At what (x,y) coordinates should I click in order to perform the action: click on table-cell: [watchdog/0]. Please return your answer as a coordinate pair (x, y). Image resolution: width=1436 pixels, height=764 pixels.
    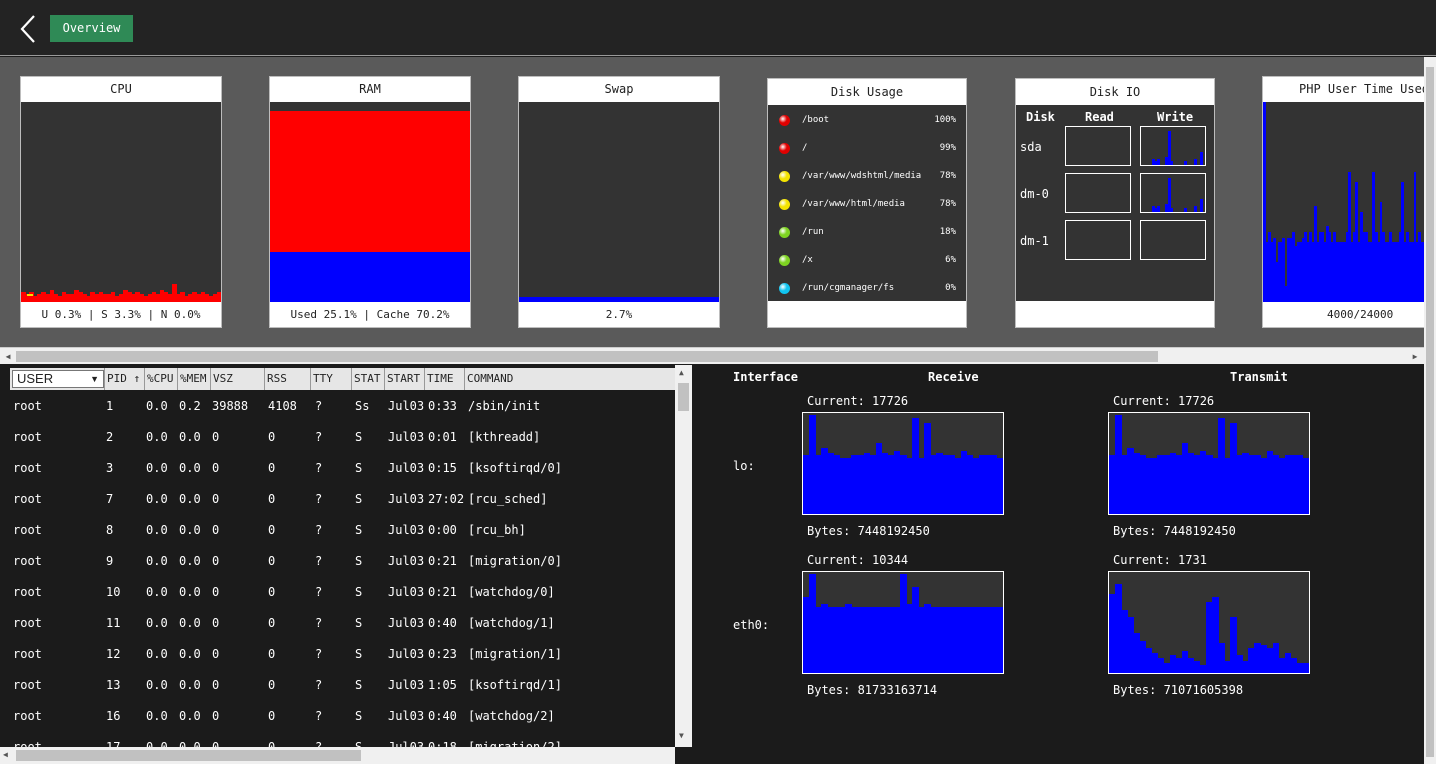
    Looking at the image, I should click on (511, 592).